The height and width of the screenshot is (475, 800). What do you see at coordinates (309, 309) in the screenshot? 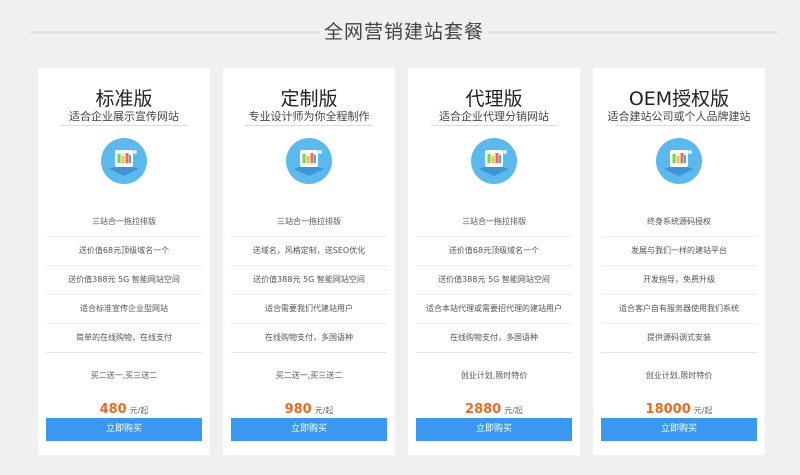
I see `feature-item: 适合需要我们代建站用户` at bounding box center [309, 309].